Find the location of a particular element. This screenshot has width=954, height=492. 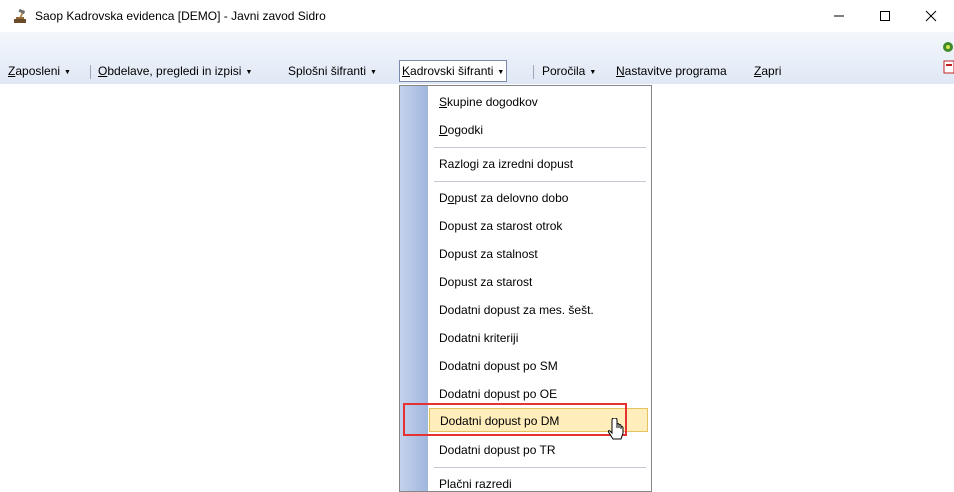

minimize-button is located at coordinates (839, 16).